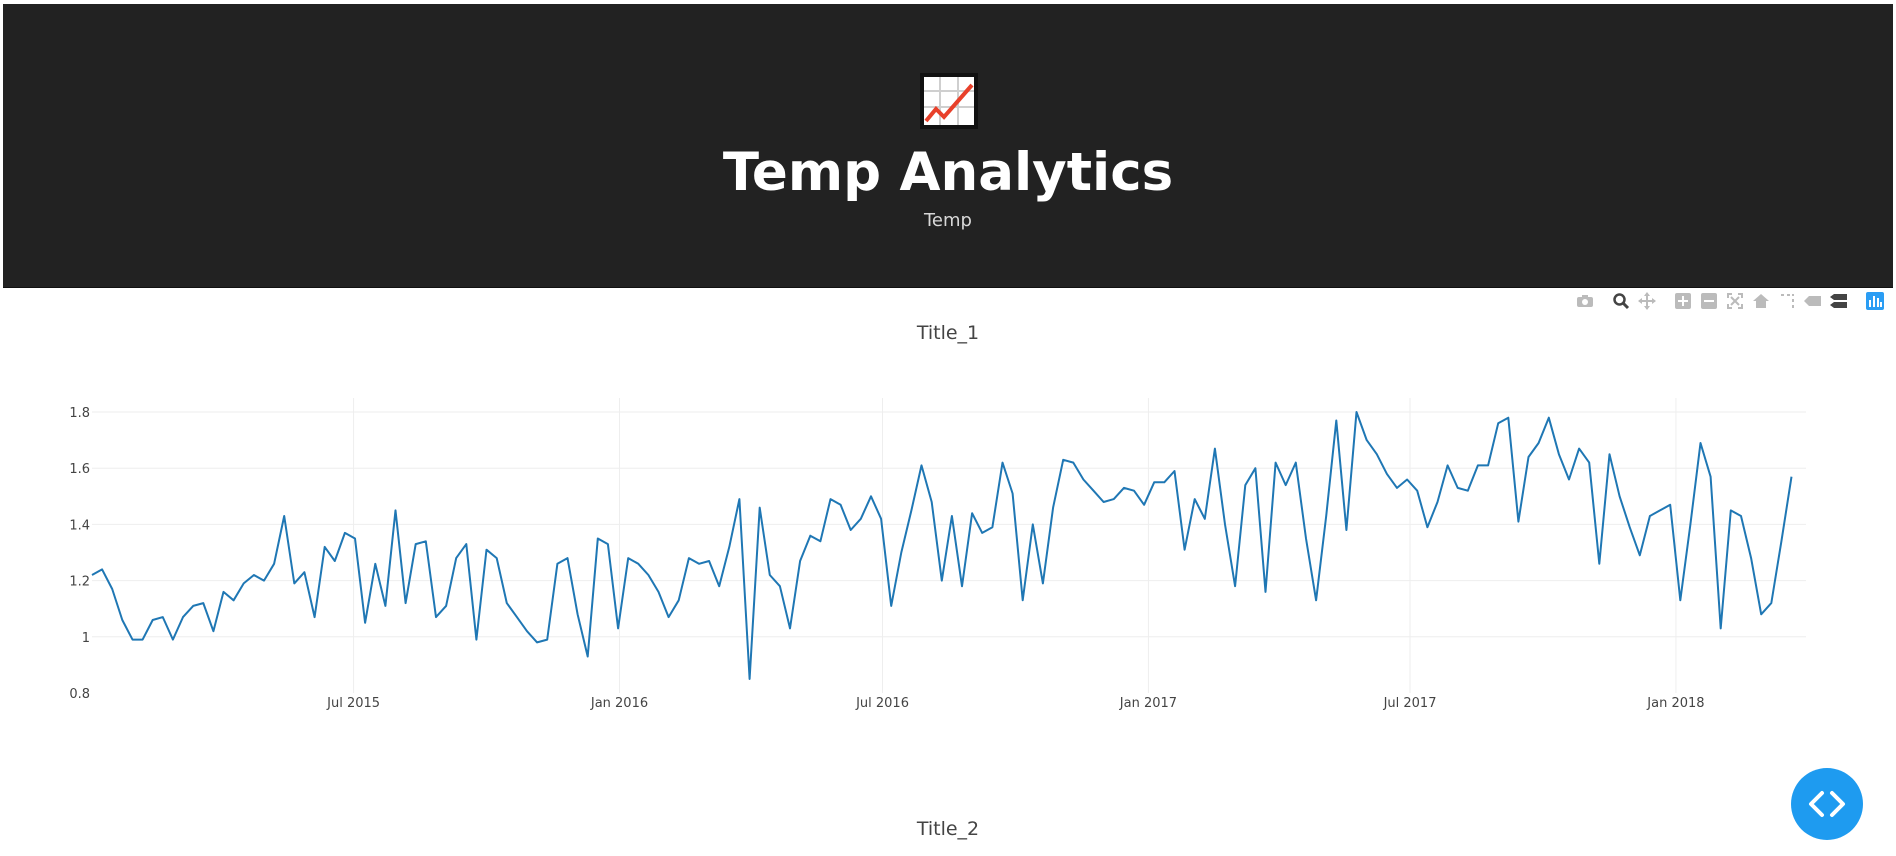  Describe the element at coordinates (948, 220) in the screenshot. I see `app-subtitle: Temp` at that location.